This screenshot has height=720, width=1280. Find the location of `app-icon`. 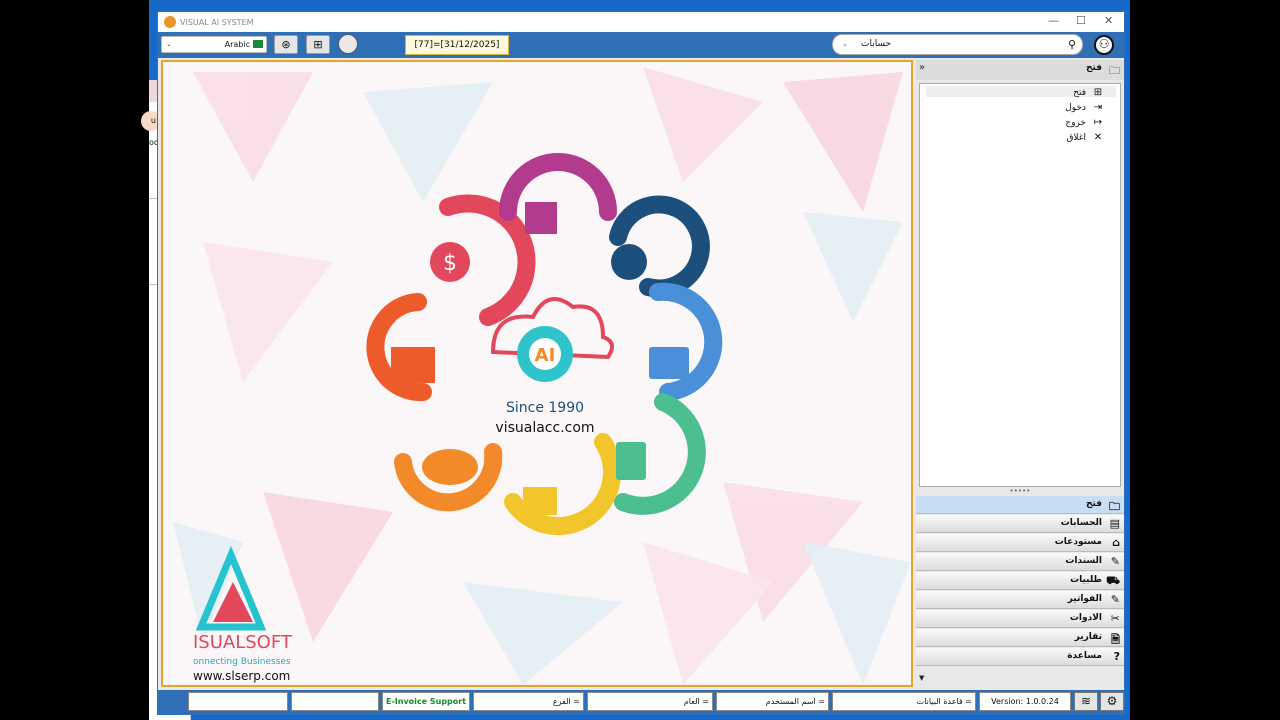

app-icon is located at coordinates (170, 22).